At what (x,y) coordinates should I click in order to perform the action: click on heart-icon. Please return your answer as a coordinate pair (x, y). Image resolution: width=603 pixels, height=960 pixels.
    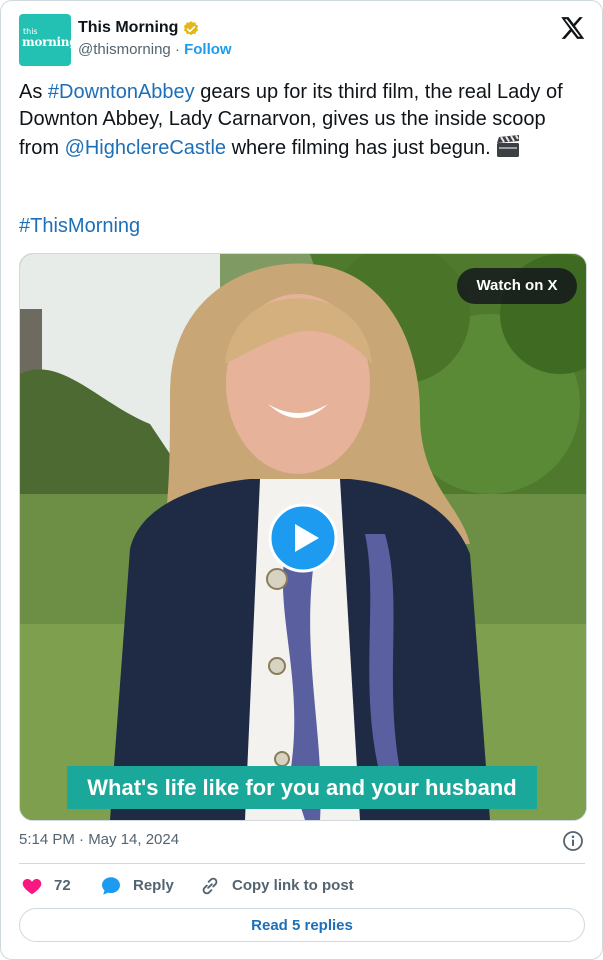
    Looking at the image, I should click on (32, 886).